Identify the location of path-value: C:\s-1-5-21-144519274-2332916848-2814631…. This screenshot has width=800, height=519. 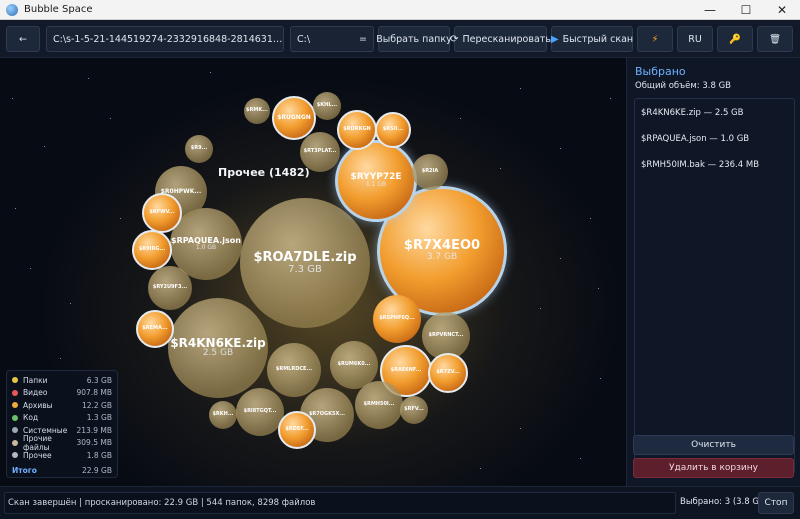
(168, 39).